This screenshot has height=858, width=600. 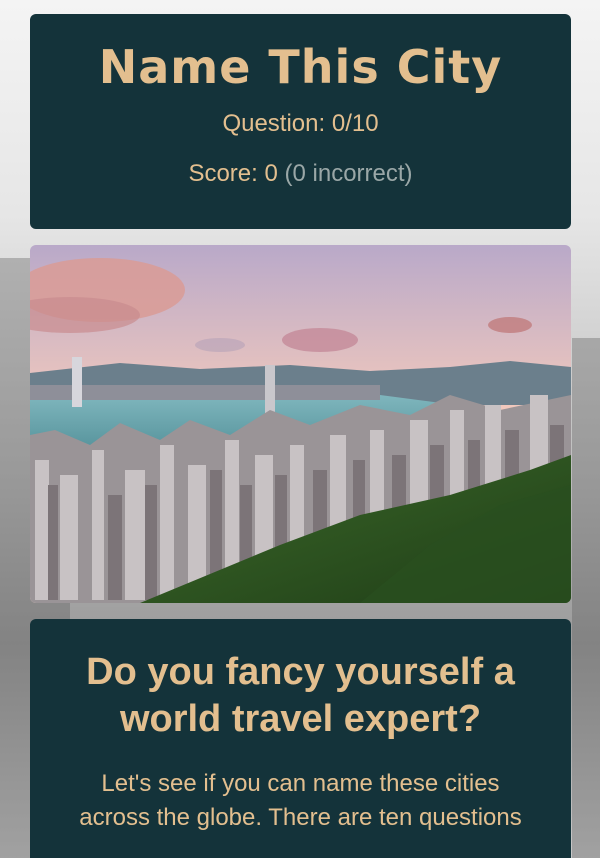 I want to click on score-label: Score:, so click(x=223, y=173).